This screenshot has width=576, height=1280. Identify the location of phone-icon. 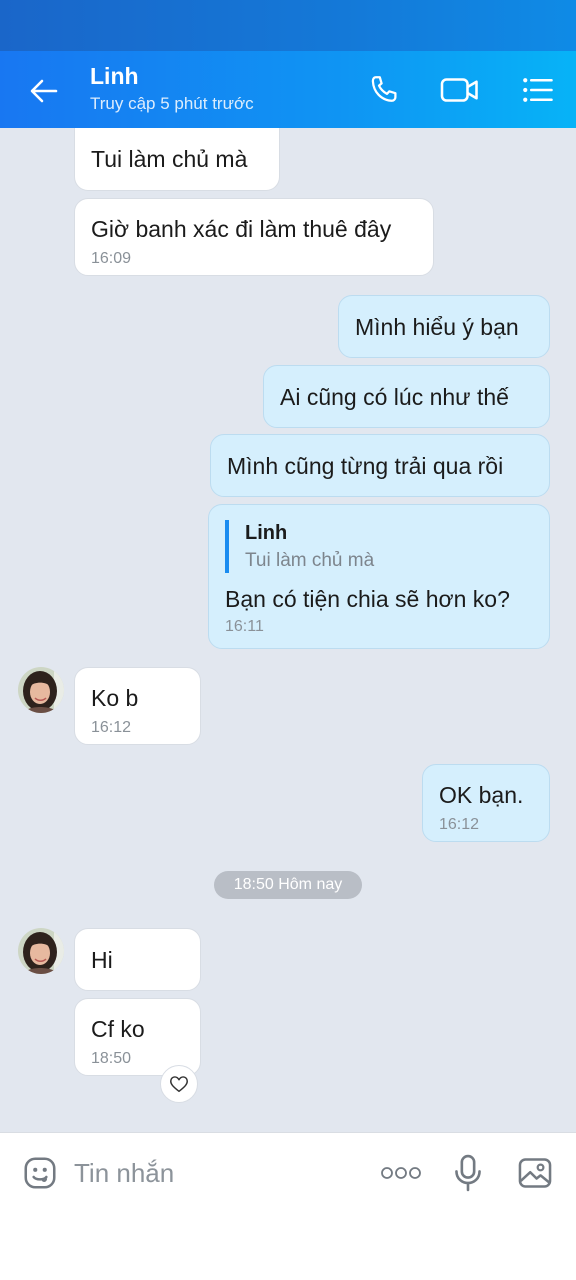
(384, 89).